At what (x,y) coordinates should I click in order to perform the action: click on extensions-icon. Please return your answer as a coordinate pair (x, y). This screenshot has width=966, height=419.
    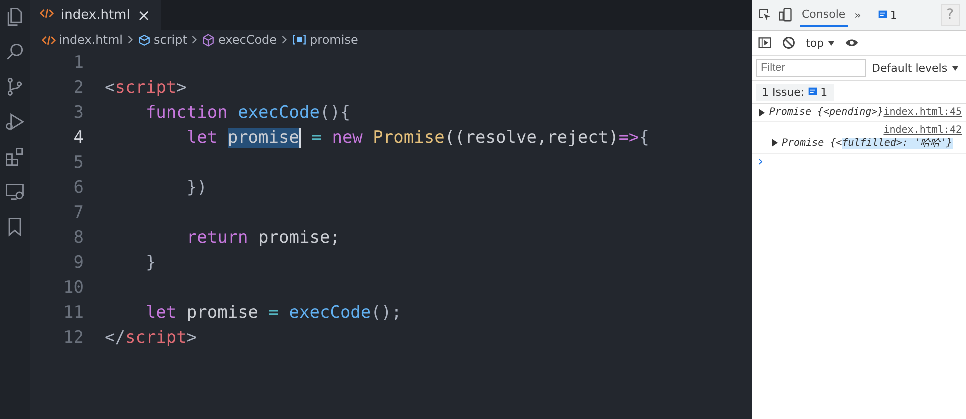
    Looking at the image, I should click on (15, 157).